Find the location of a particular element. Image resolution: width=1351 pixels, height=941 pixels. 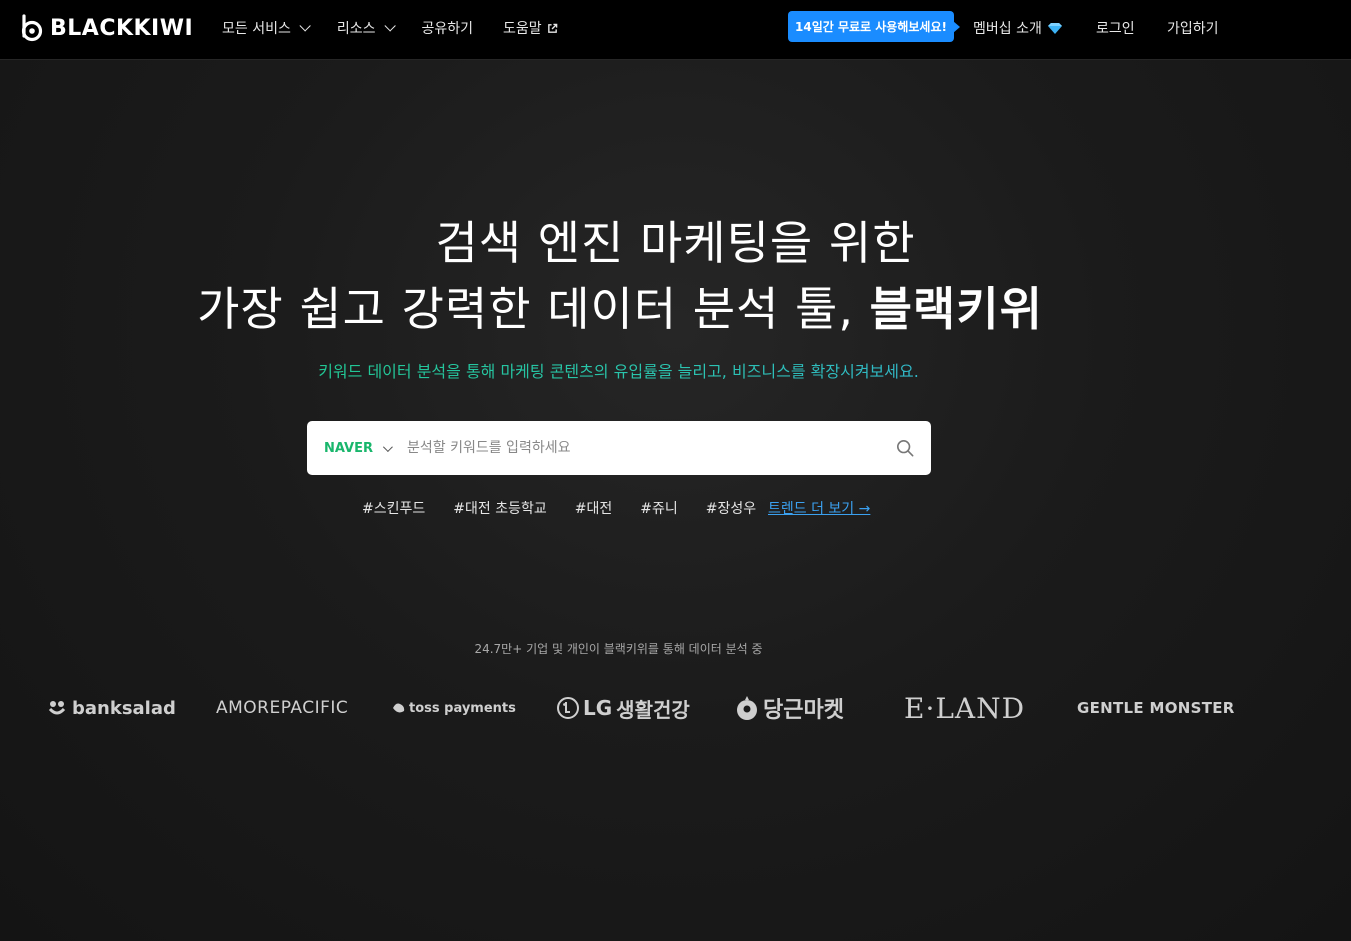

hero-heading-line1: 검색 엔진 마케팅을 위한 is located at coordinates (675, 243).